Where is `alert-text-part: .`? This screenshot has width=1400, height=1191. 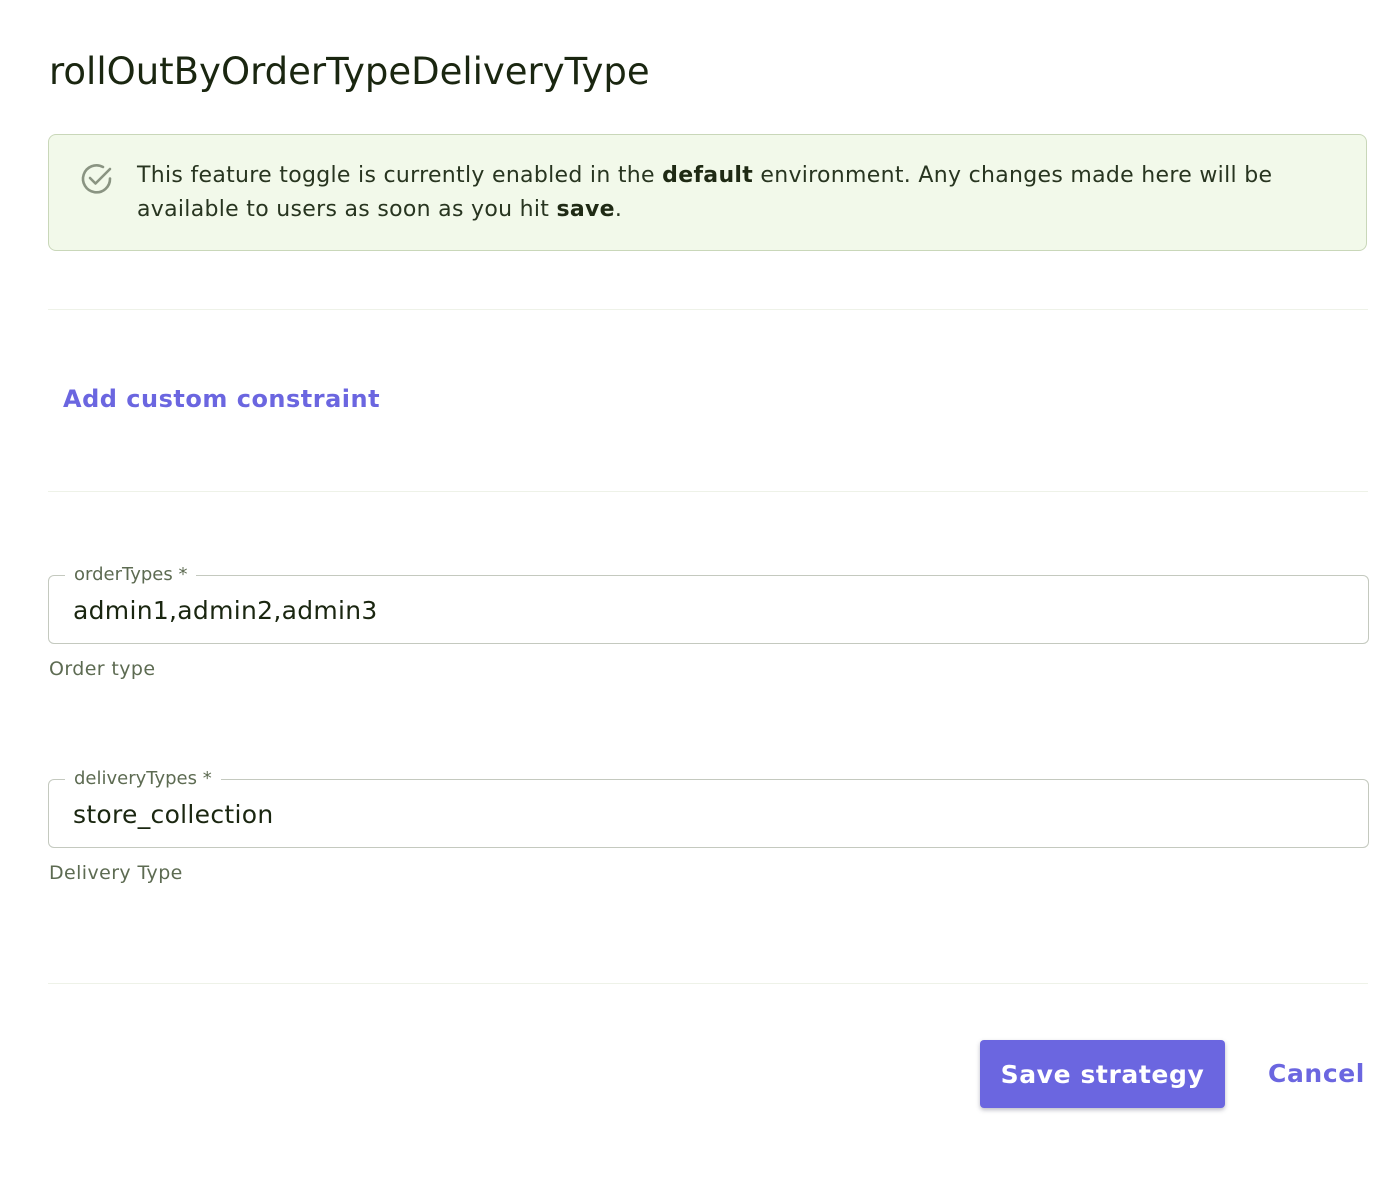 alert-text-part: . is located at coordinates (618, 209).